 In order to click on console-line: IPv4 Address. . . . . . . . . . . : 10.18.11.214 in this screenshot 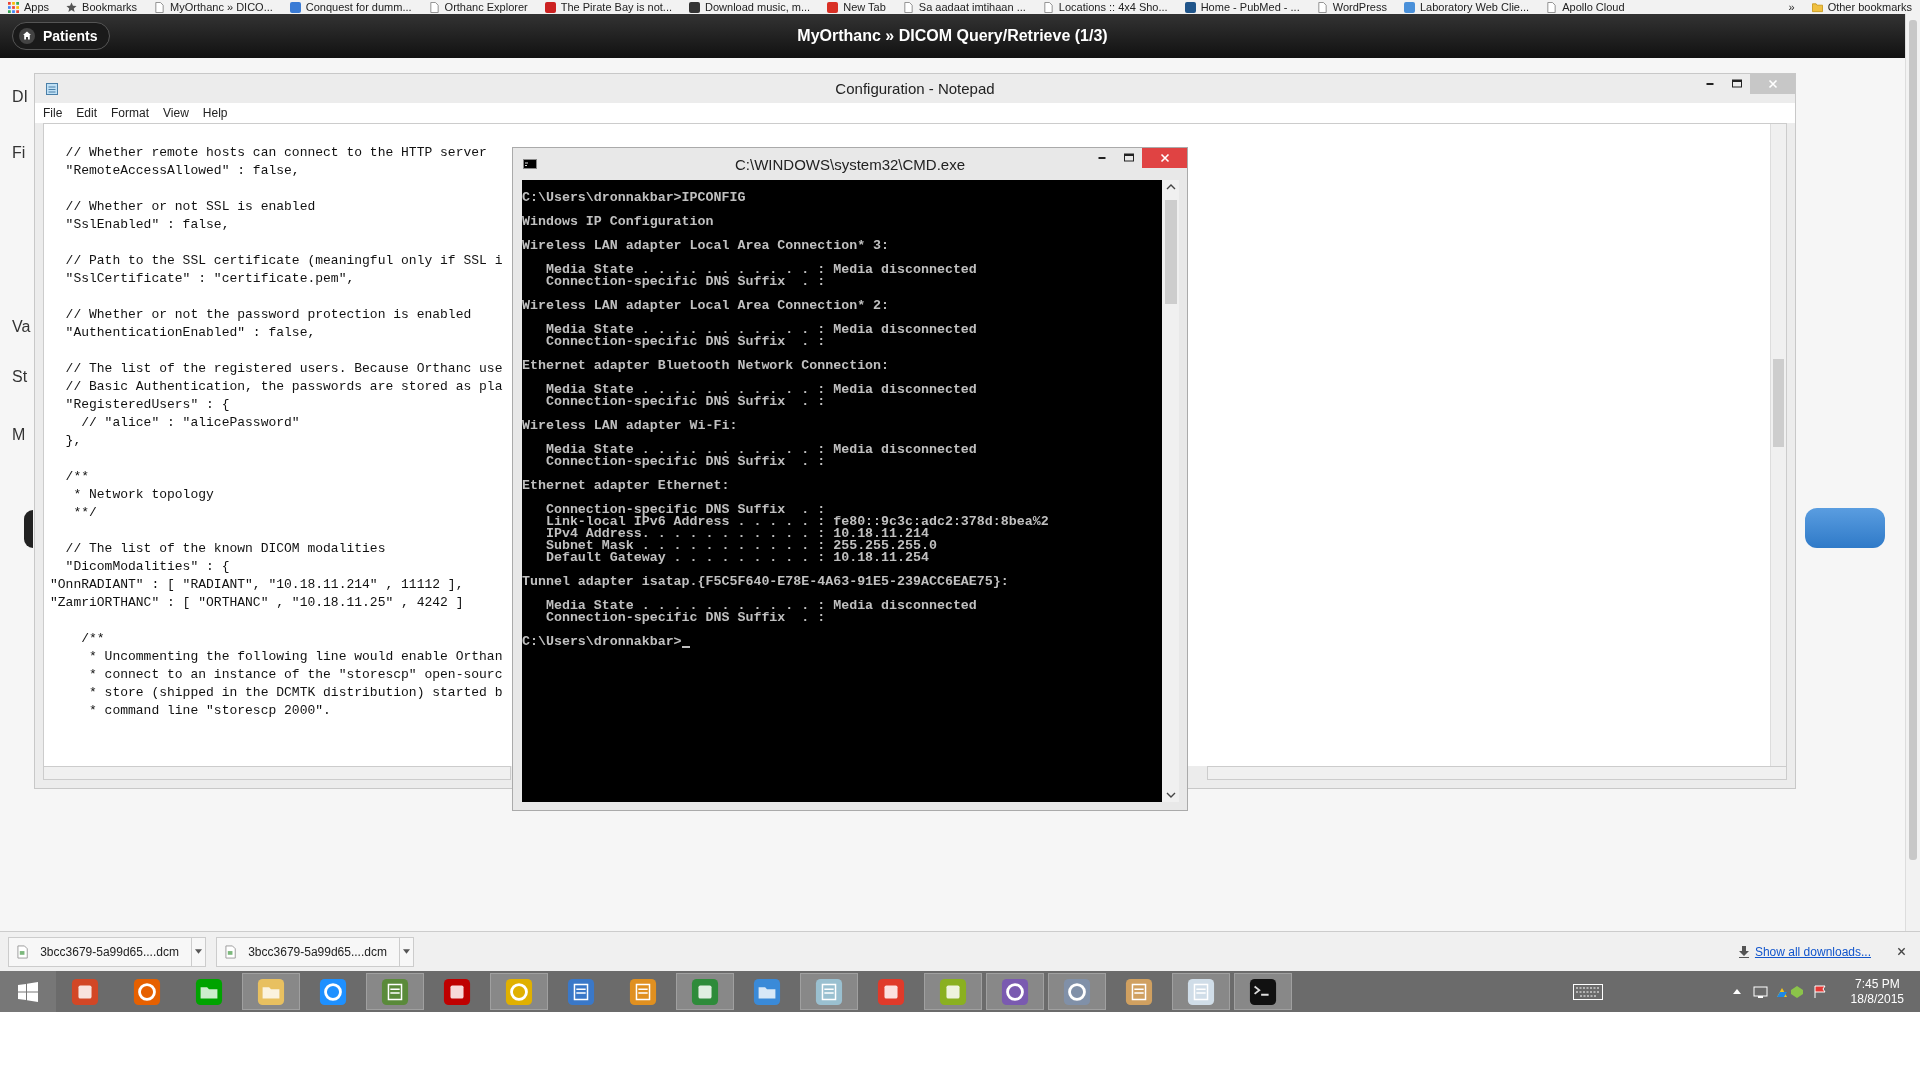, I will do `click(736, 534)`.